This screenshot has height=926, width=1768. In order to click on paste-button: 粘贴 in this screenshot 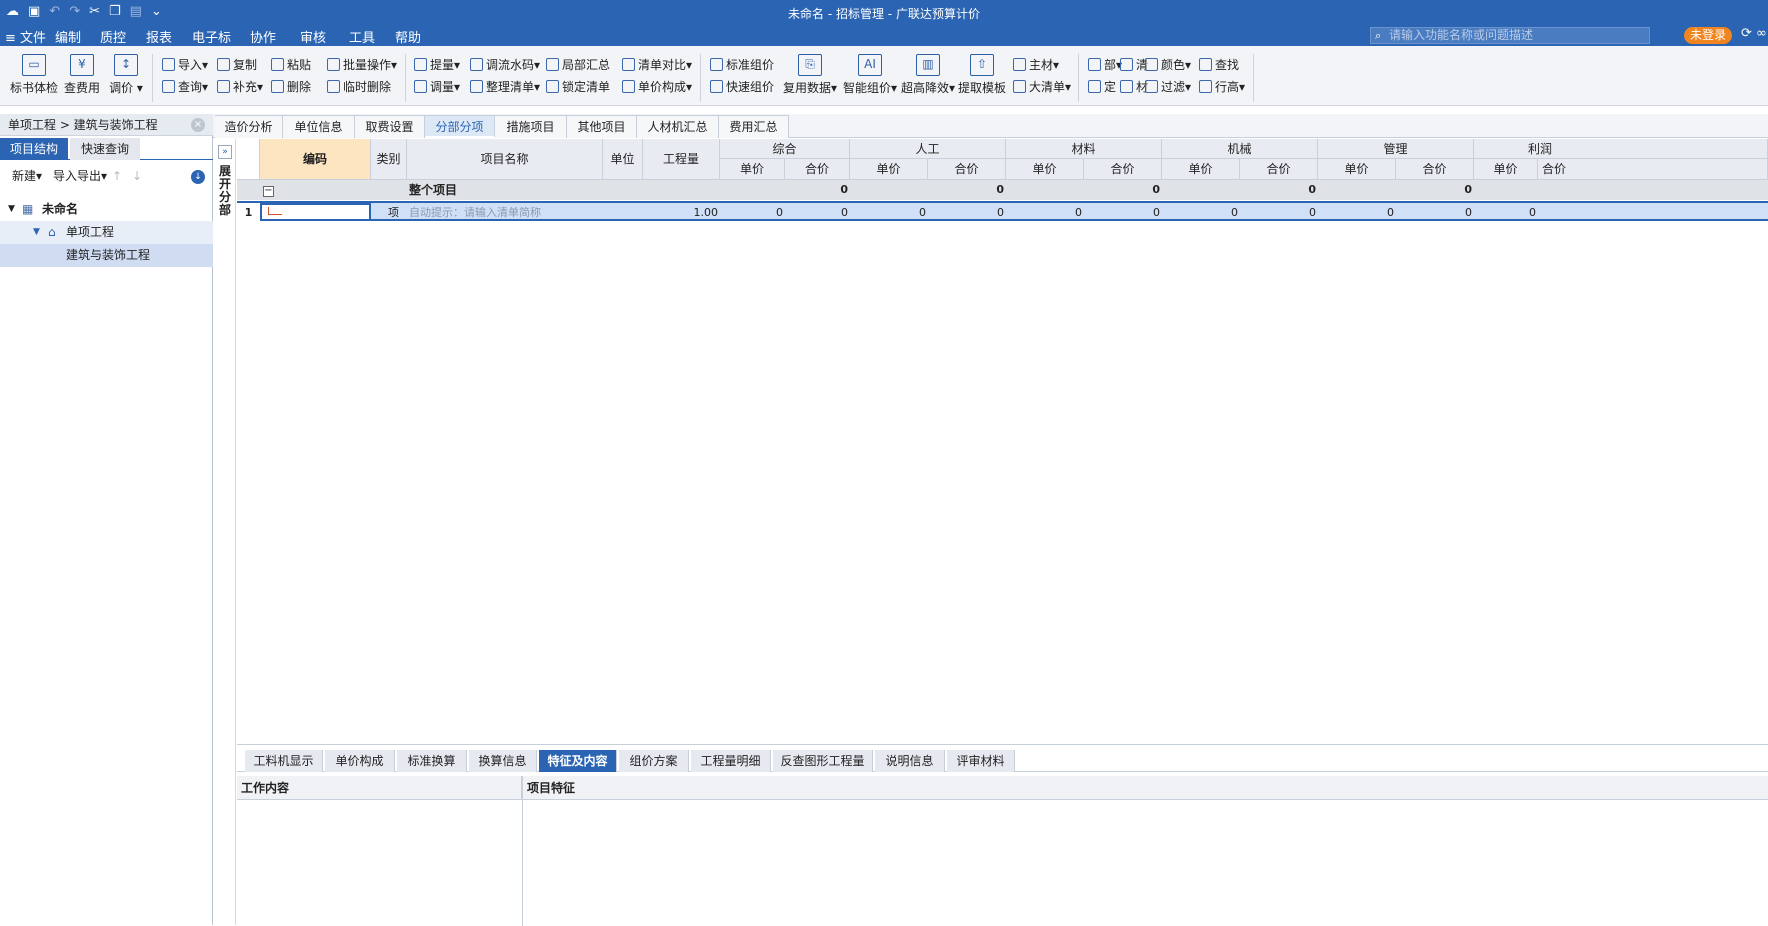, I will do `click(291, 65)`.